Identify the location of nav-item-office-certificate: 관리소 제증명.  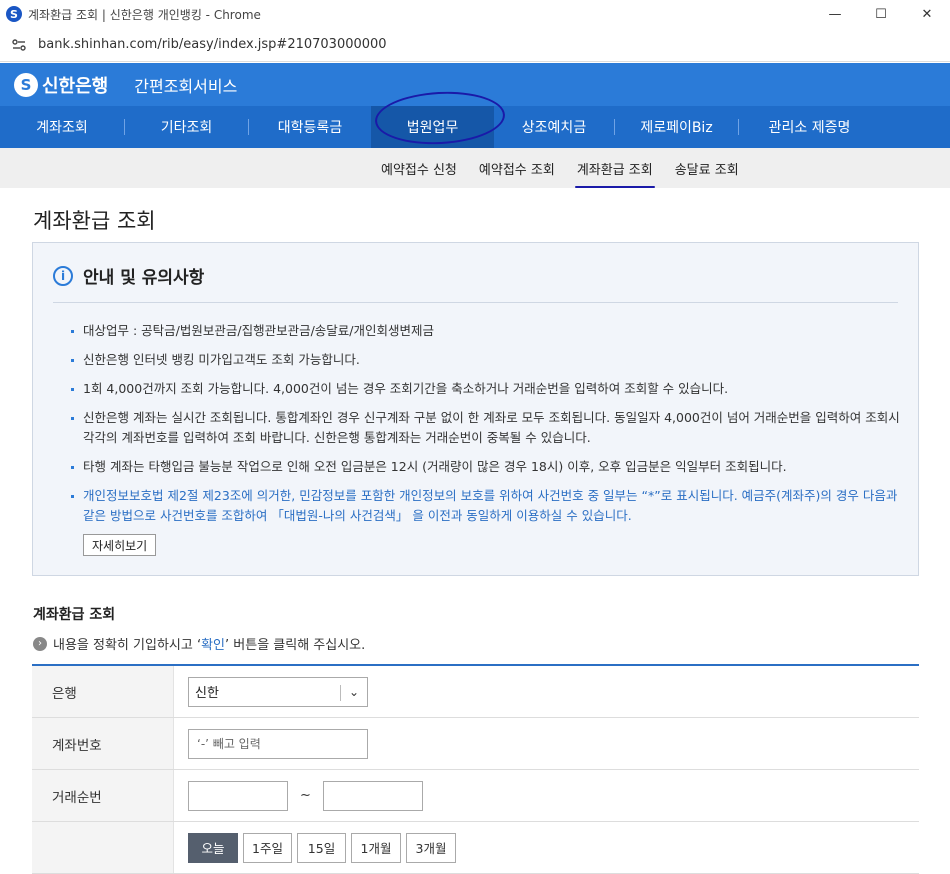
(809, 127).